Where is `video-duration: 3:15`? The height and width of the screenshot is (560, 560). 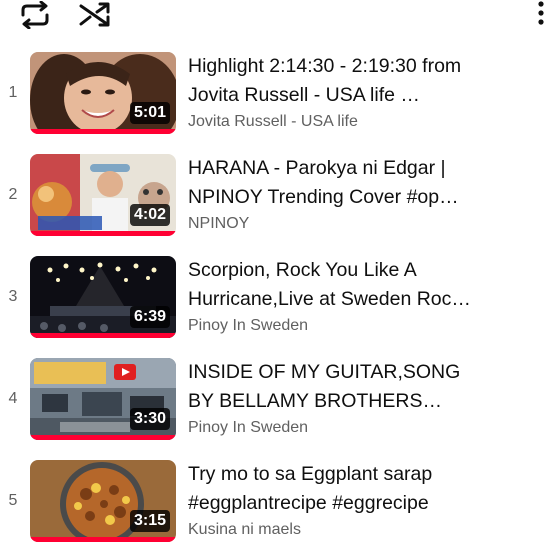 video-duration: 3:15 is located at coordinates (149, 521).